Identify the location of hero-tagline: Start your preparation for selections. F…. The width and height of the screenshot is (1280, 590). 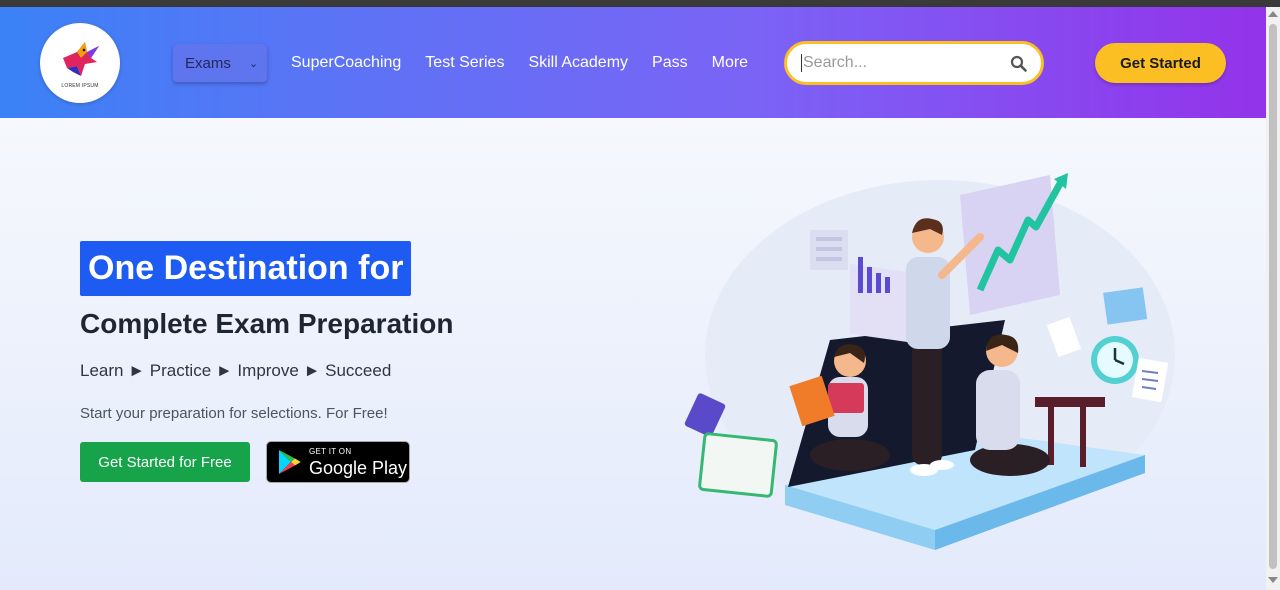
(234, 413).